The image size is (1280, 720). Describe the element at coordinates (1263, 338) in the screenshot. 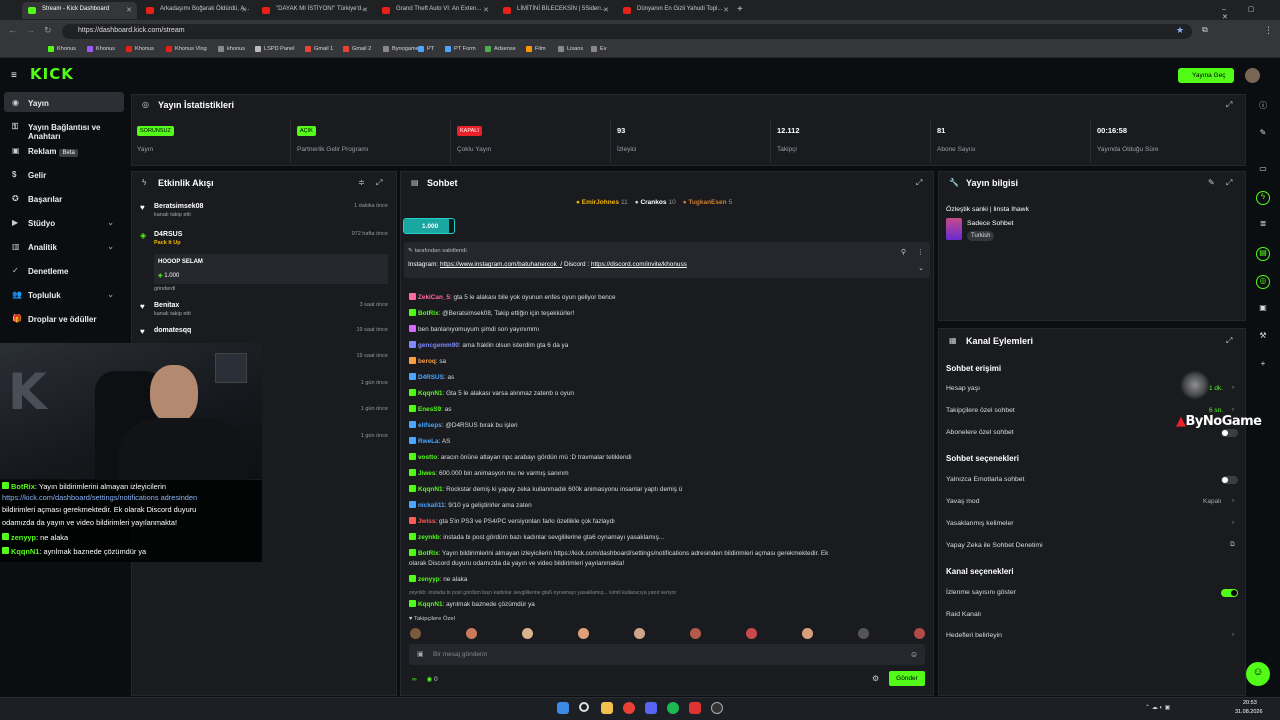

I see `wrench-icon: ⚒` at that location.